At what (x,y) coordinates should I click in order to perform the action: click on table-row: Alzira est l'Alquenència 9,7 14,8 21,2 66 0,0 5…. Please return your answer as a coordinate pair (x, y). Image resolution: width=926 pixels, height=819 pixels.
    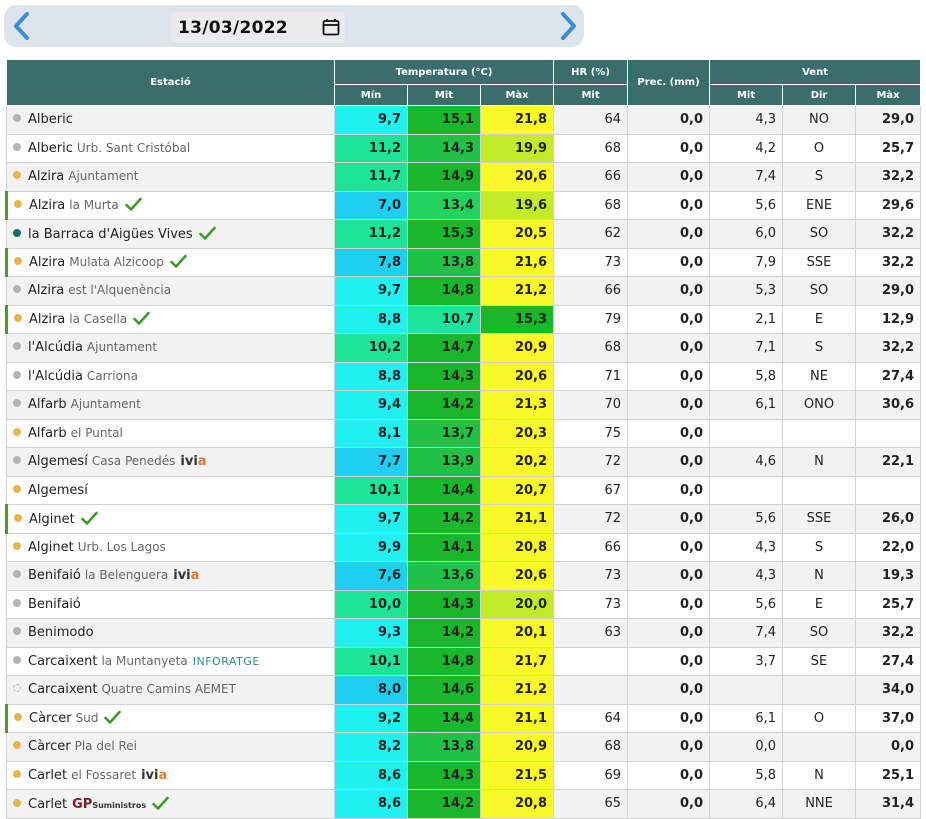
    Looking at the image, I should click on (464, 291).